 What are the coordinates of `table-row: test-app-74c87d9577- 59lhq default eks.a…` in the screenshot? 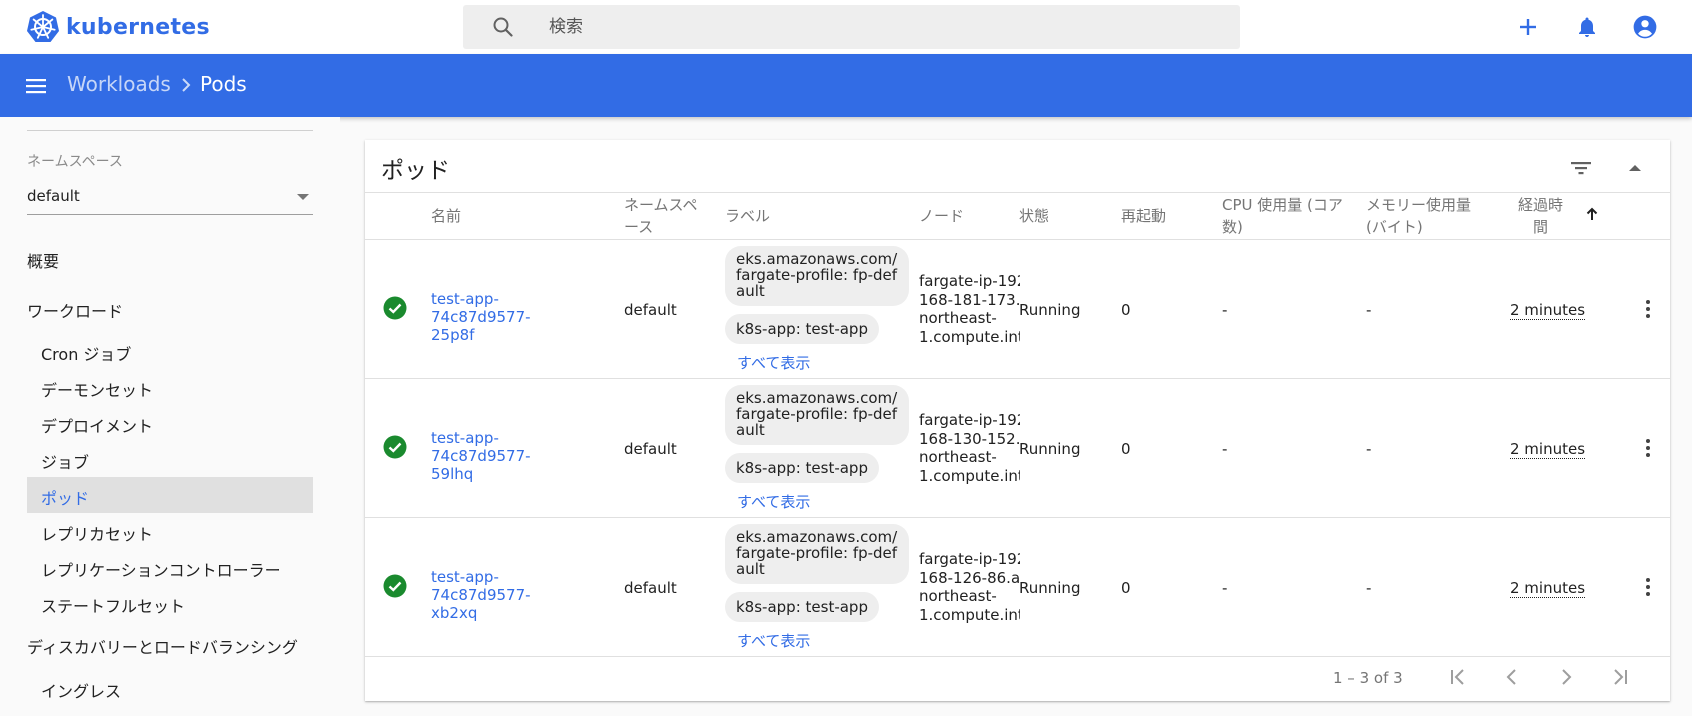 It's located at (1017, 448).